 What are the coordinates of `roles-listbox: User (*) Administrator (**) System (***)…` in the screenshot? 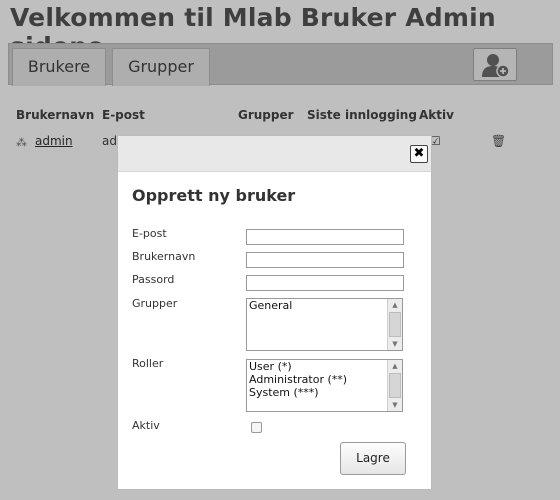 It's located at (324, 385).